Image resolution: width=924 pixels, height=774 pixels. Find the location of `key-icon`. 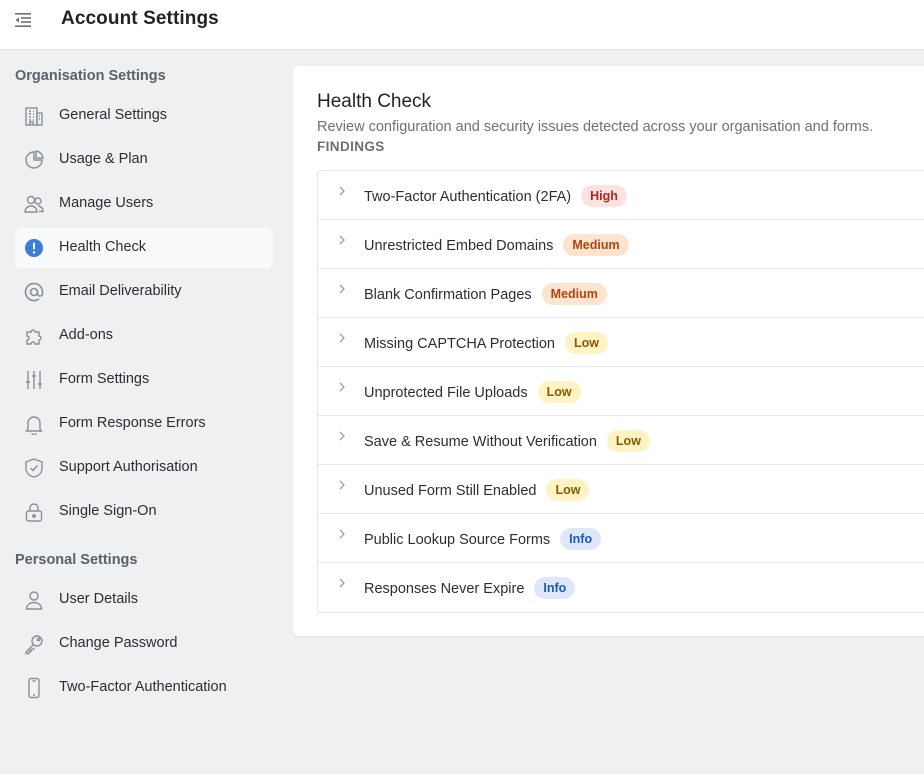

key-icon is located at coordinates (34, 644).